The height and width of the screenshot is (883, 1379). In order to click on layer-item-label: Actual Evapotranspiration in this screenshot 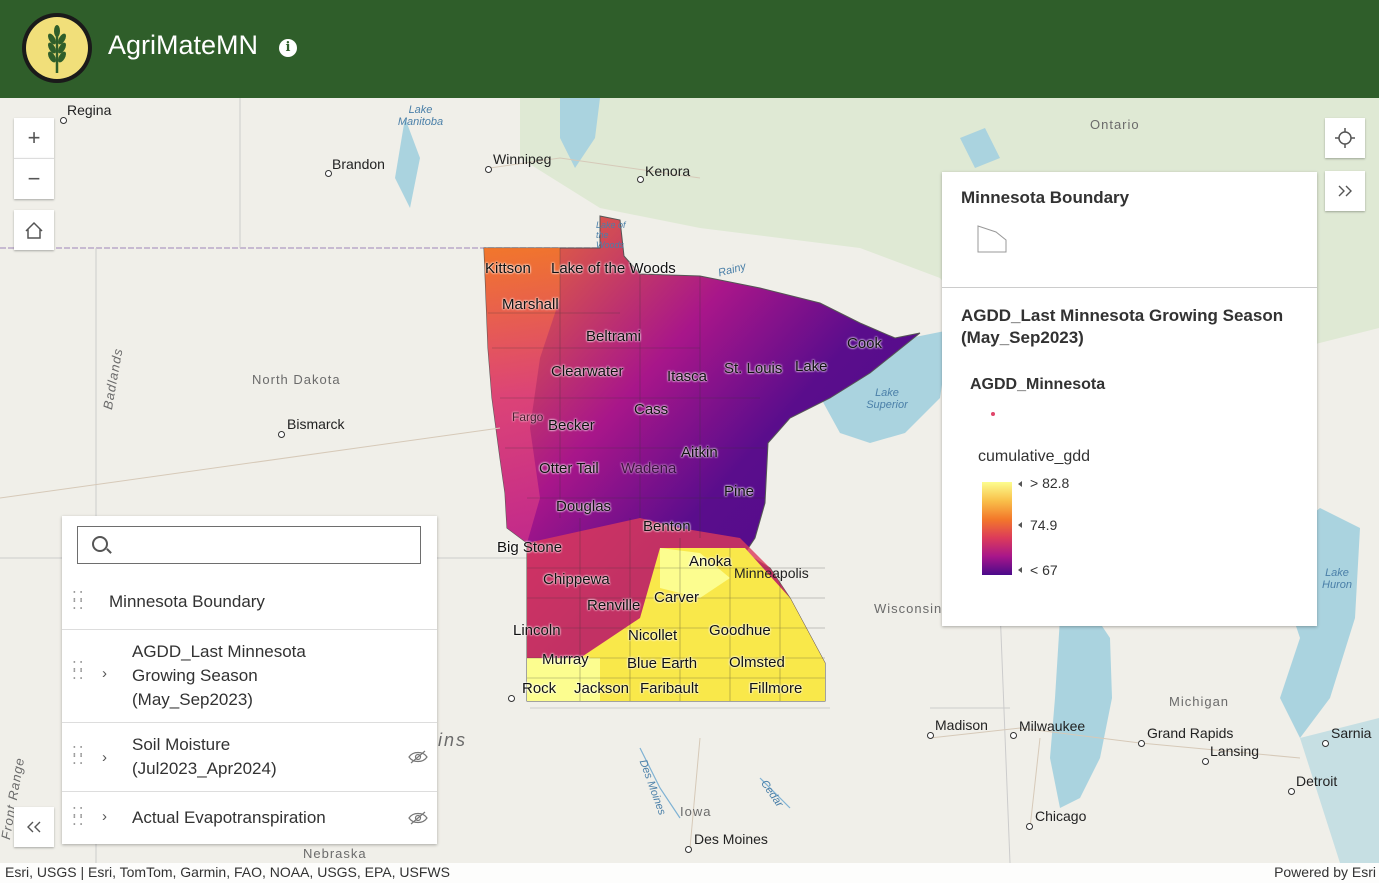, I will do `click(229, 817)`.